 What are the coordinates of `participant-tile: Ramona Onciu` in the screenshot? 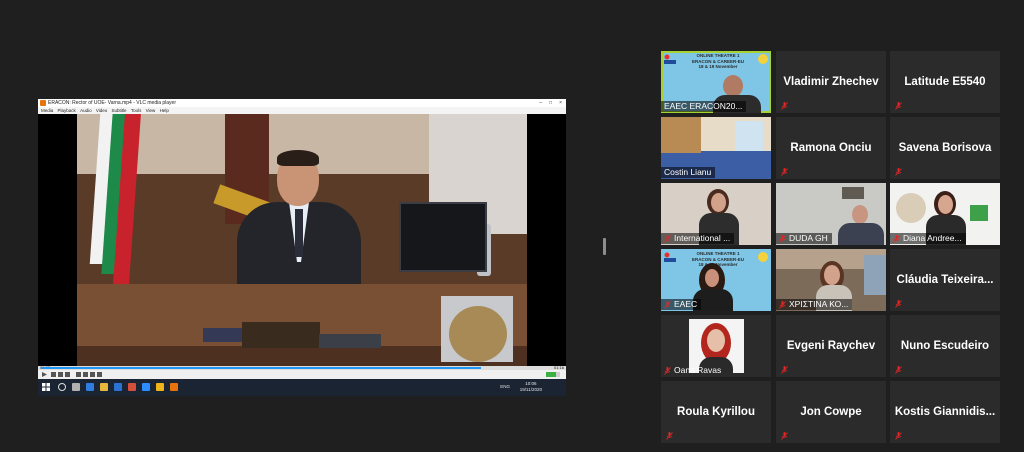 It's located at (831, 148).